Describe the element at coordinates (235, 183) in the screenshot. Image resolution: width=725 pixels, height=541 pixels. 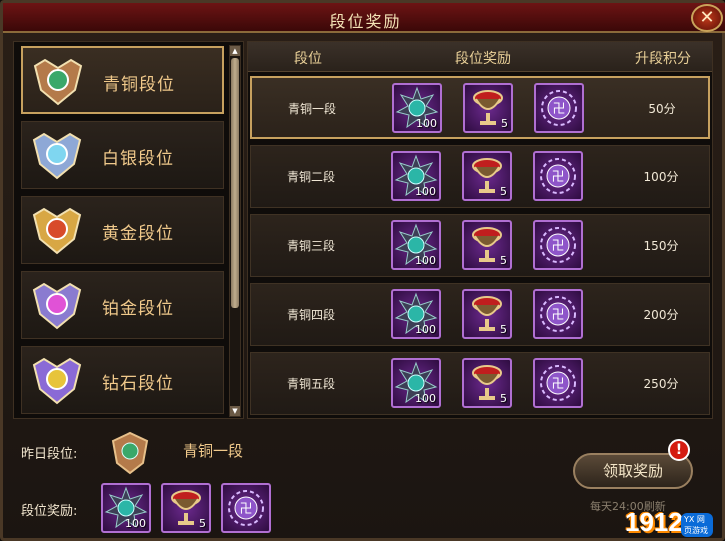
I see `scroll-thumb` at that location.